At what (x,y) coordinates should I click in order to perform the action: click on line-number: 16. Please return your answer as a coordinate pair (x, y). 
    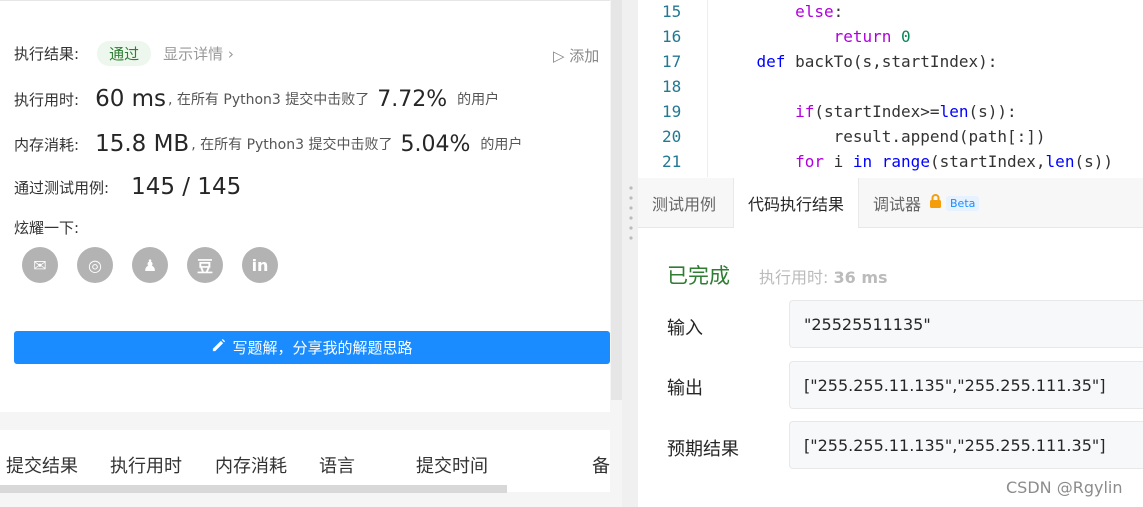
    Looking at the image, I should click on (672, 36).